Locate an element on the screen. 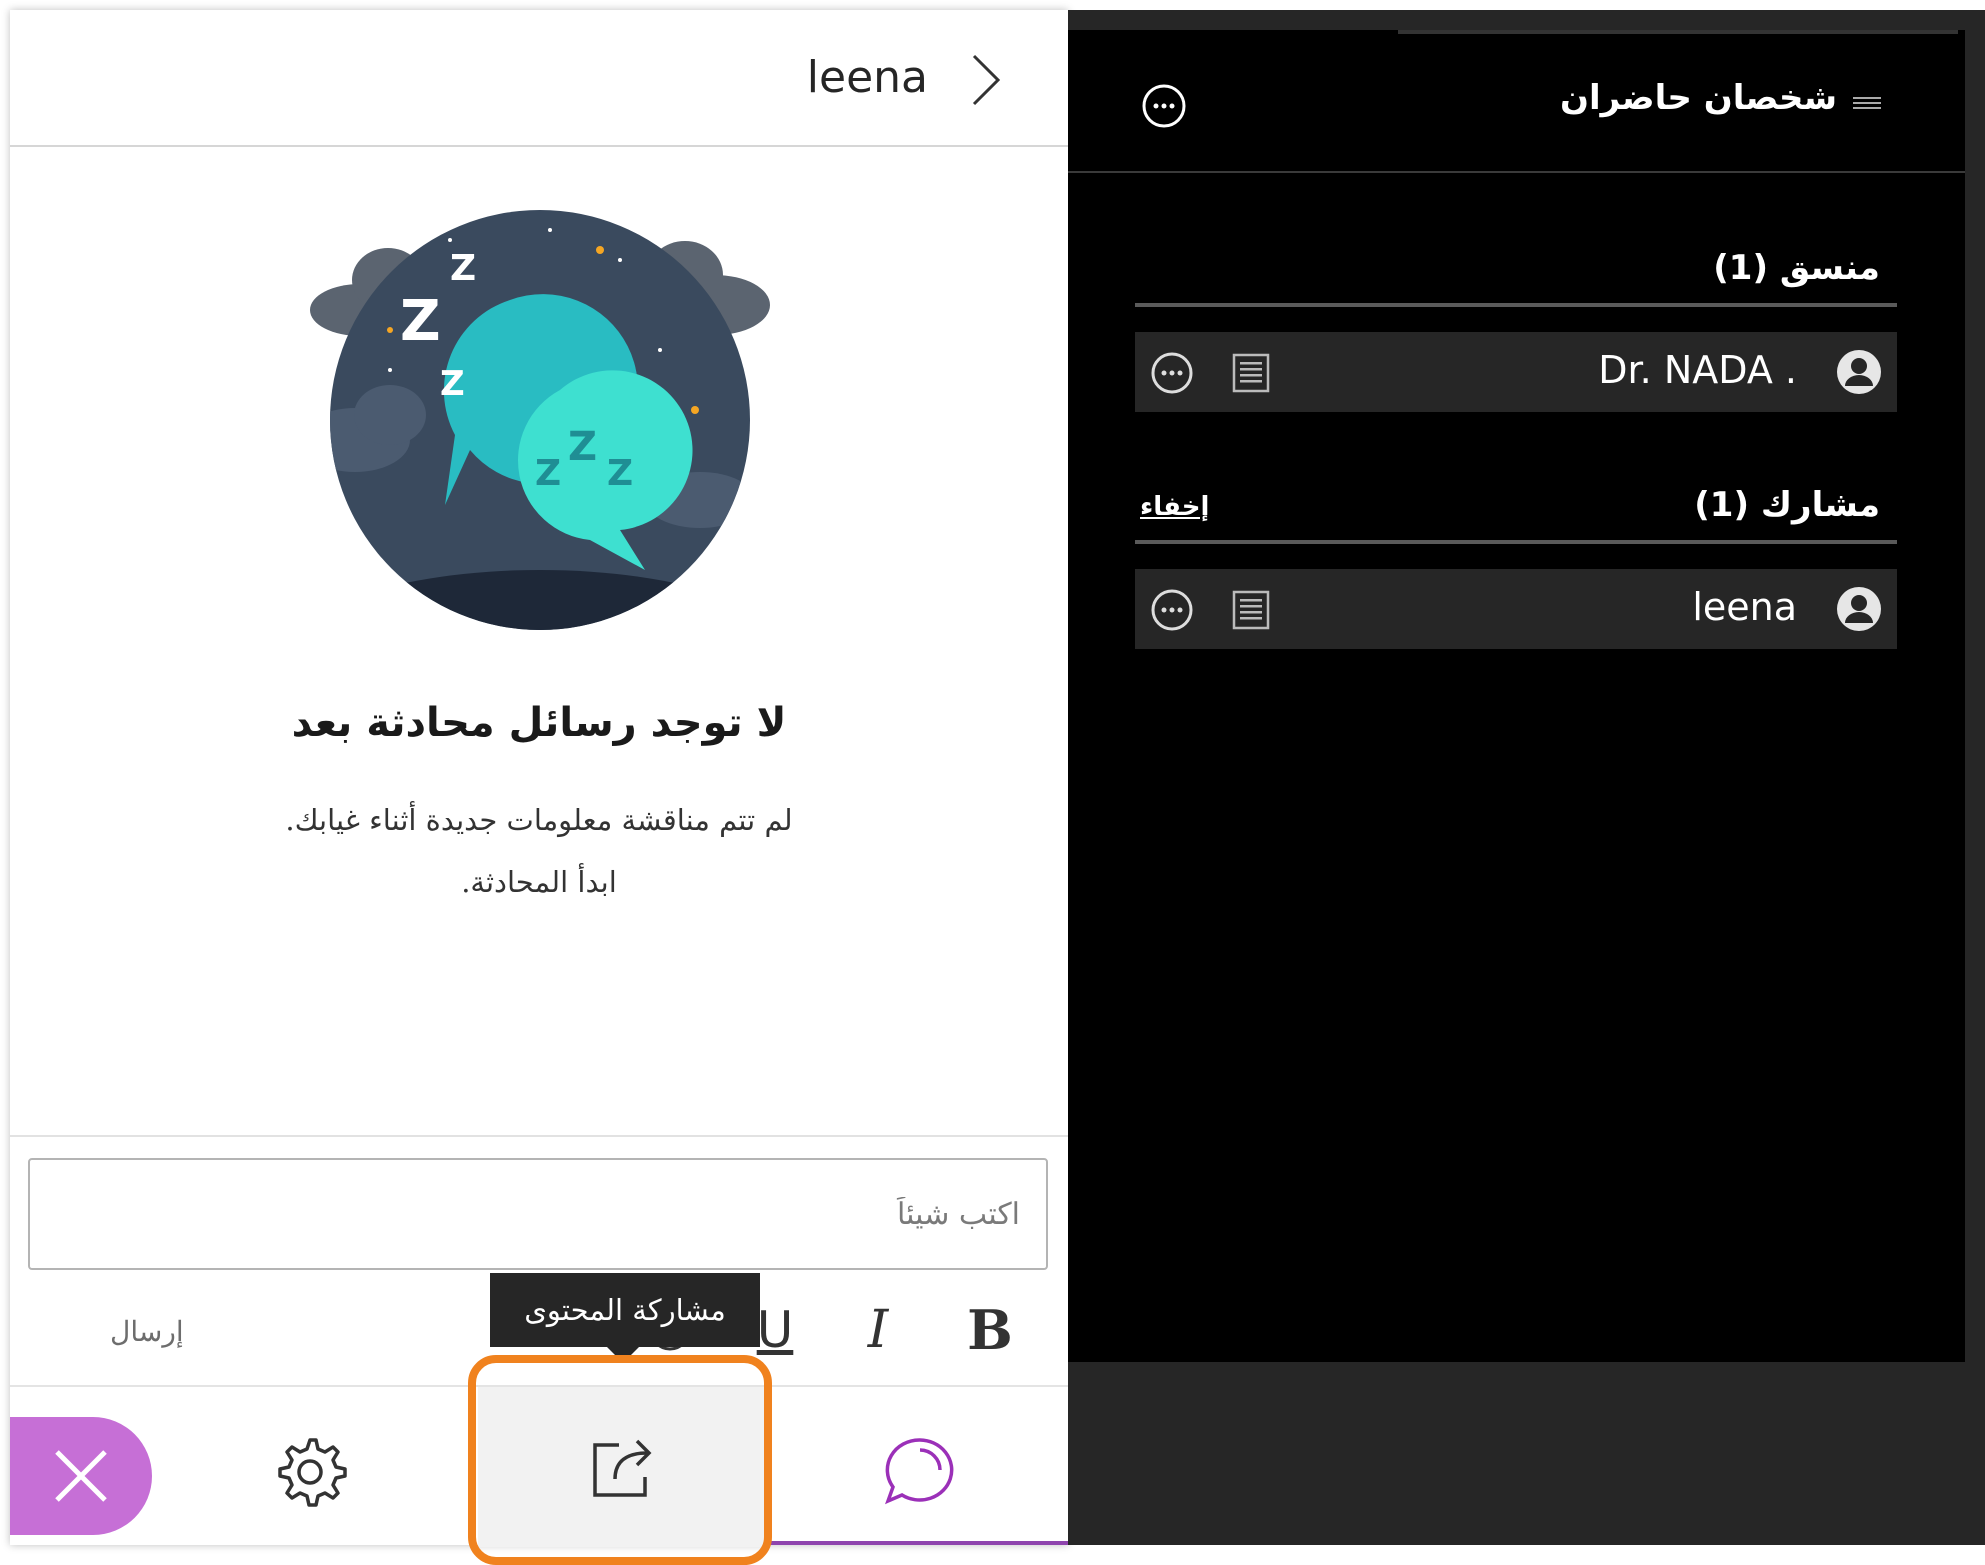 The image size is (1985, 1565). empty-state-prompt: ابدأ المحادثة. is located at coordinates (539, 882).